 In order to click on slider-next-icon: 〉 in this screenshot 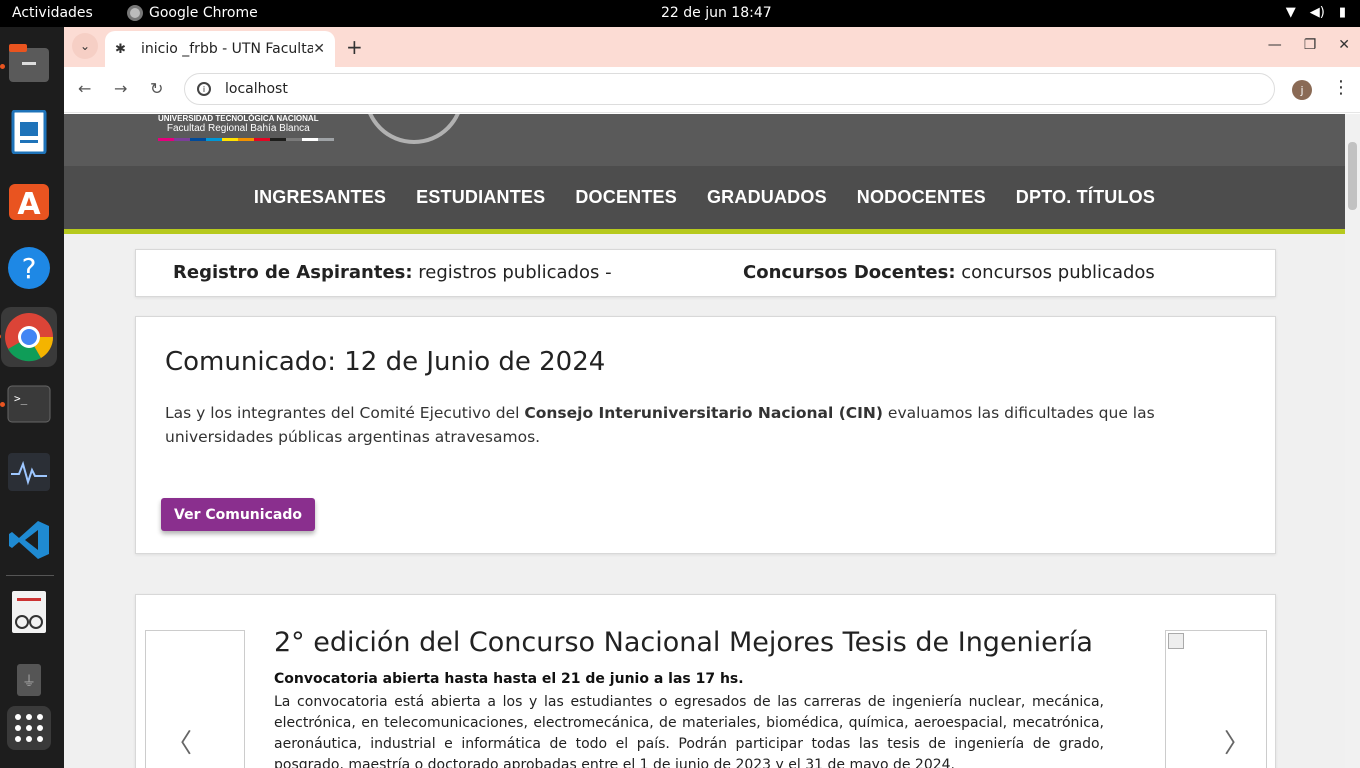, I will do `click(1237, 741)`.